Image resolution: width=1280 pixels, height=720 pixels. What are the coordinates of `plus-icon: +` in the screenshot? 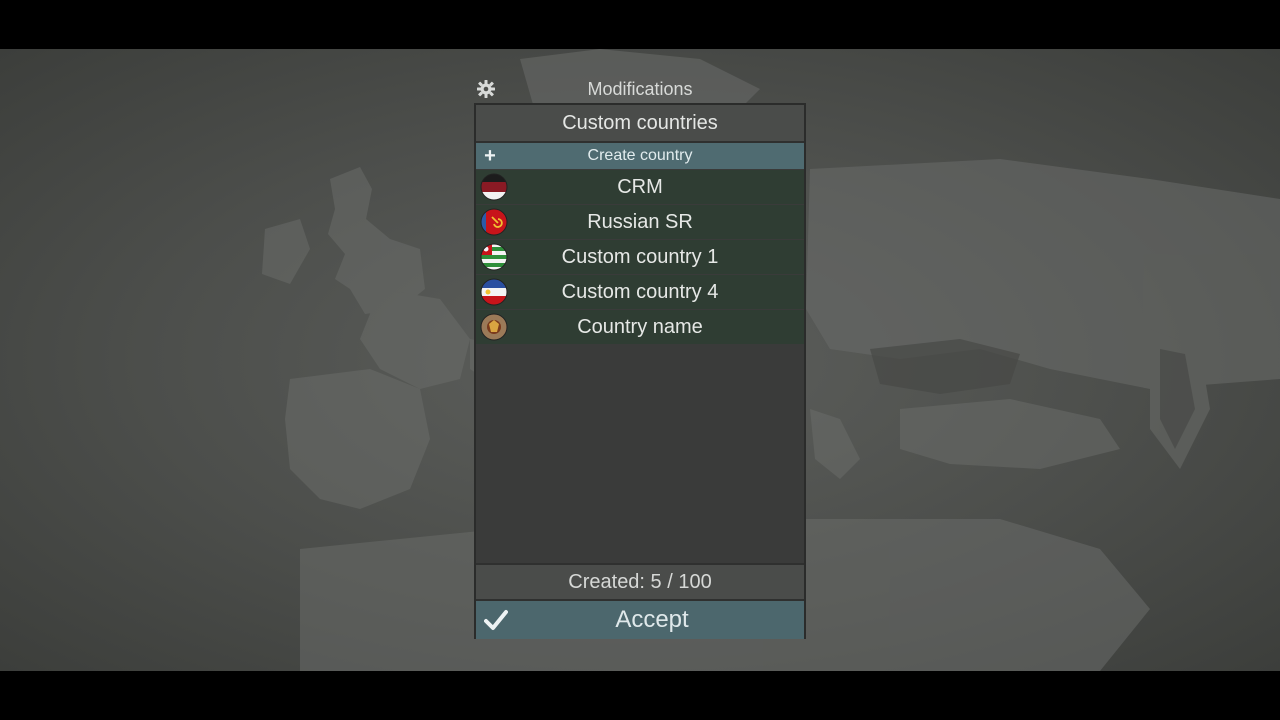 It's located at (490, 156).